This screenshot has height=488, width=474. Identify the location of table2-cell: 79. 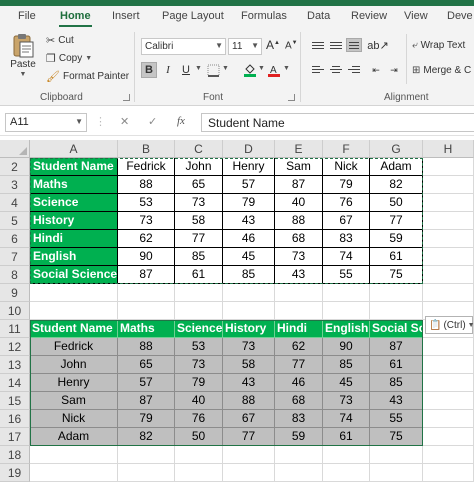
(199, 383).